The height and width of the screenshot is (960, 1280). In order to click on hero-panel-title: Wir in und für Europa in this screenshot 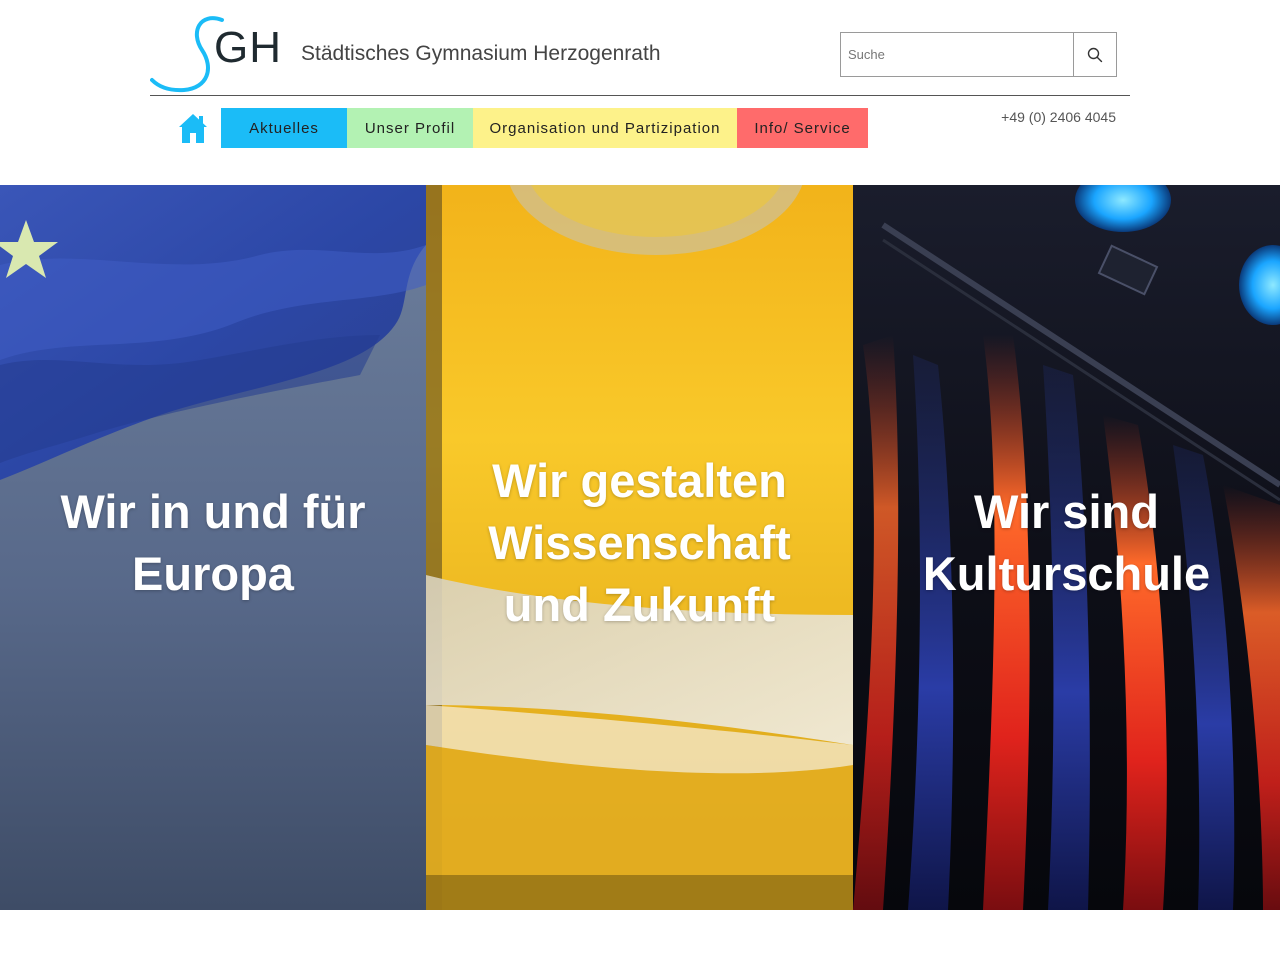, I will do `click(213, 543)`.